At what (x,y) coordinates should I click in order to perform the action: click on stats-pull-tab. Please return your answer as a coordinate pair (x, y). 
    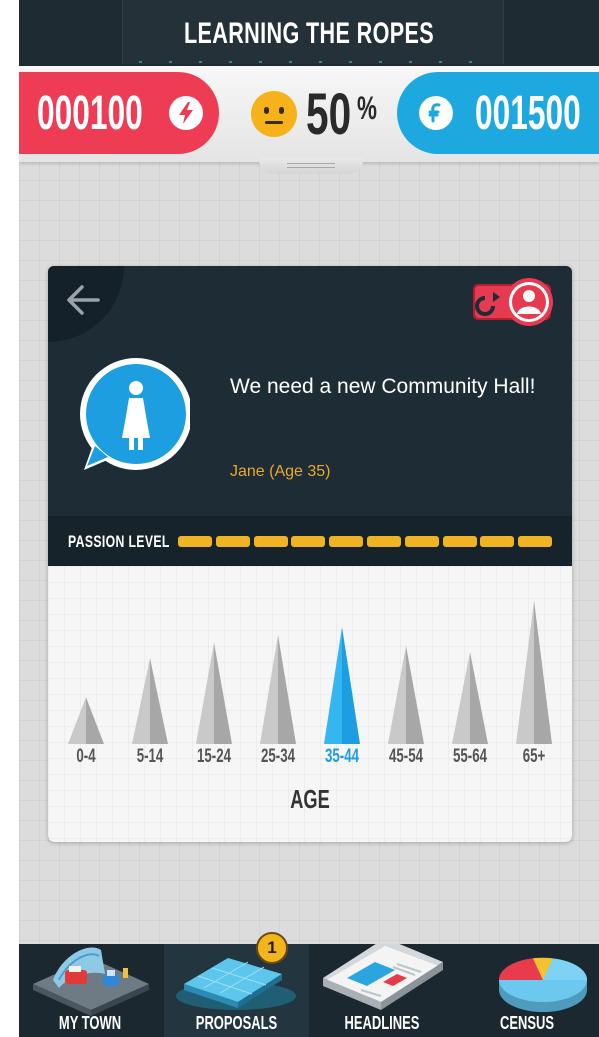
    Looking at the image, I should click on (311, 166).